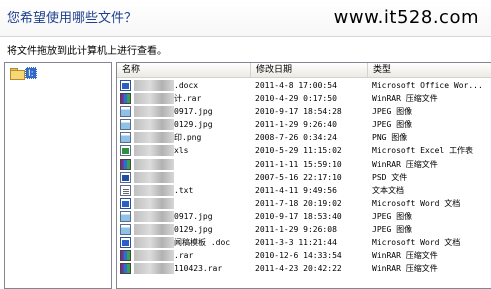  What do you see at coordinates (202, 243) in the screenshot?
I see `file-name: 闻稿模板 .doc` at bounding box center [202, 243].